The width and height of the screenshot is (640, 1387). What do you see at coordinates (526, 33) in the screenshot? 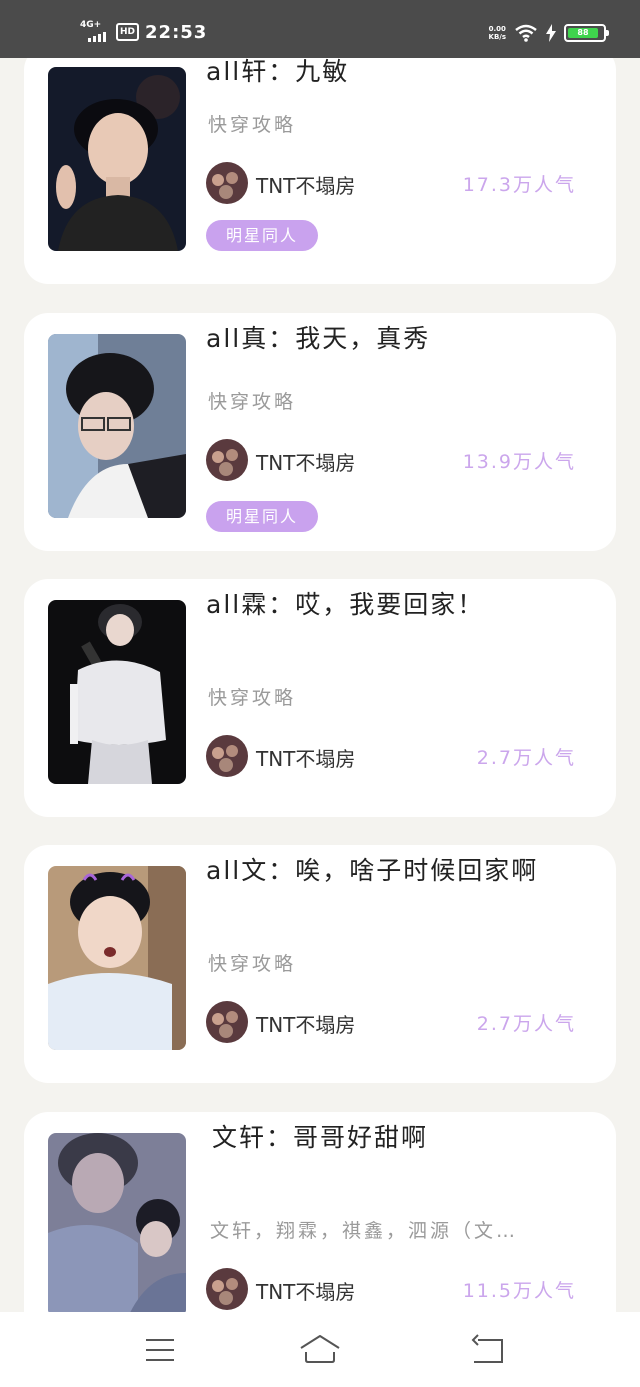
I see `wifi-icon` at bounding box center [526, 33].